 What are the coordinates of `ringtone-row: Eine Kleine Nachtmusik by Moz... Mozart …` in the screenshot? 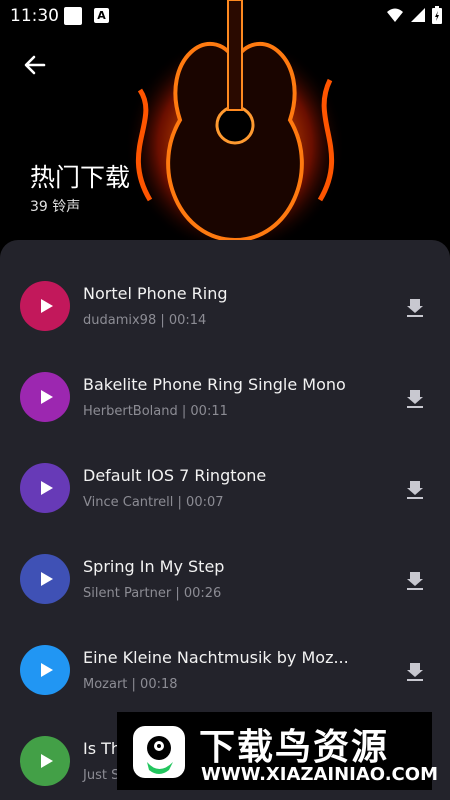 It's located at (225, 657).